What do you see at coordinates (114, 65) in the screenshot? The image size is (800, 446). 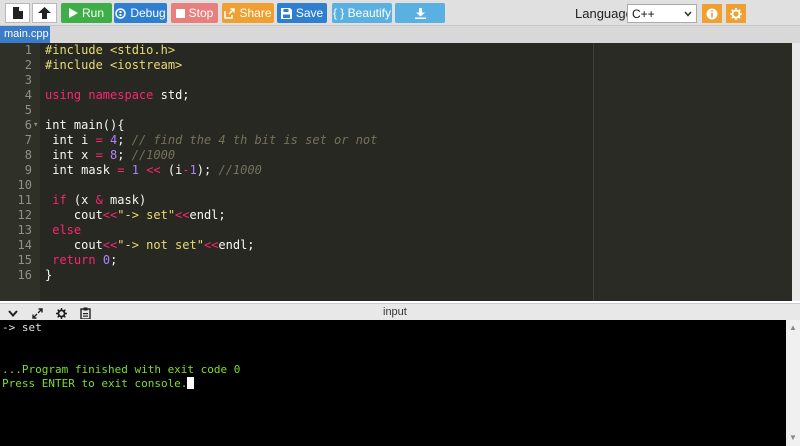 I see `code-text: #include <iostream>` at bounding box center [114, 65].